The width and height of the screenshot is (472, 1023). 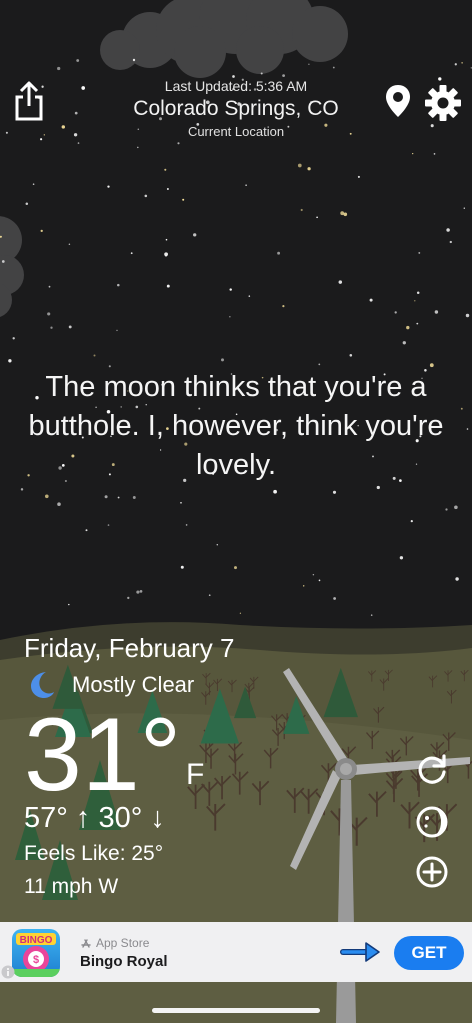 What do you see at coordinates (236, 109) in the screenshot?
I see `location-name: Colorado Springs, CO` at bounding box center [236, 109].